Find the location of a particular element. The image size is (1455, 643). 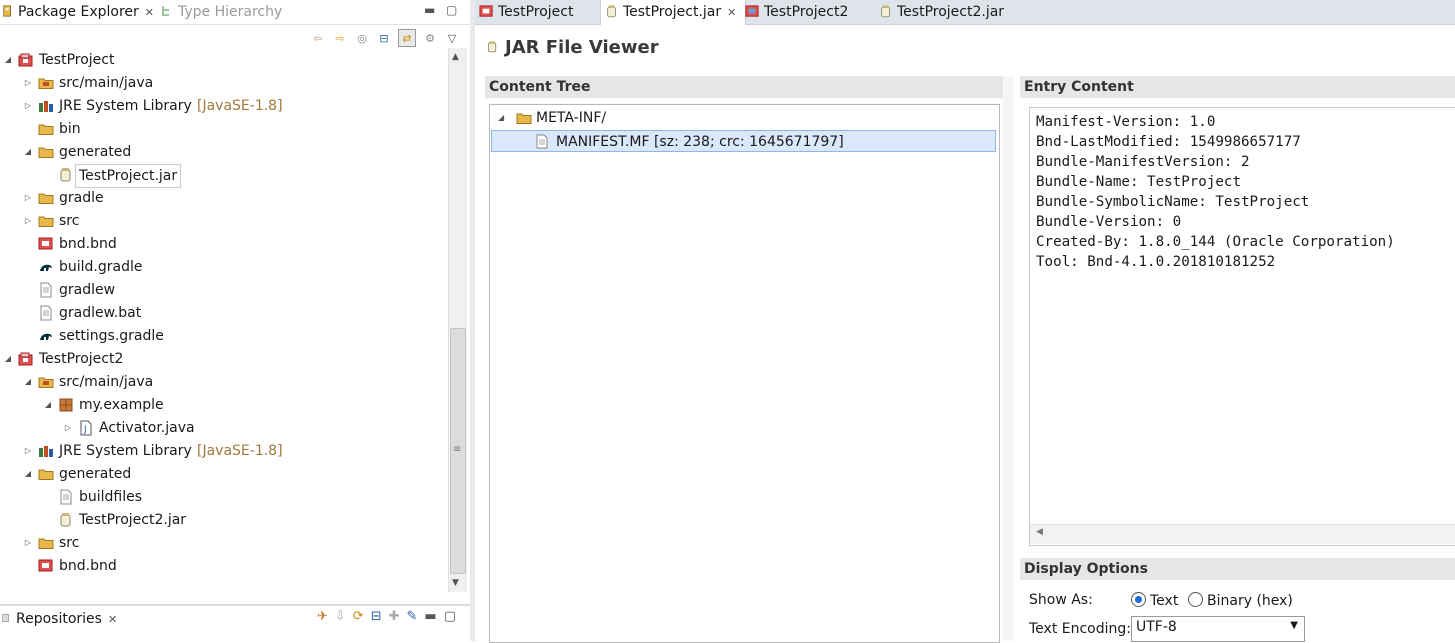

show-as-label: Show As: is located at coordinates (1061, 600).